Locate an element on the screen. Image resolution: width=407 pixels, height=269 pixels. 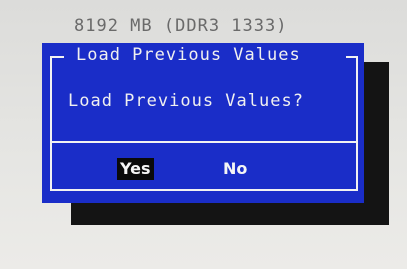
dialog-divider is located at coordinates (204, 142).